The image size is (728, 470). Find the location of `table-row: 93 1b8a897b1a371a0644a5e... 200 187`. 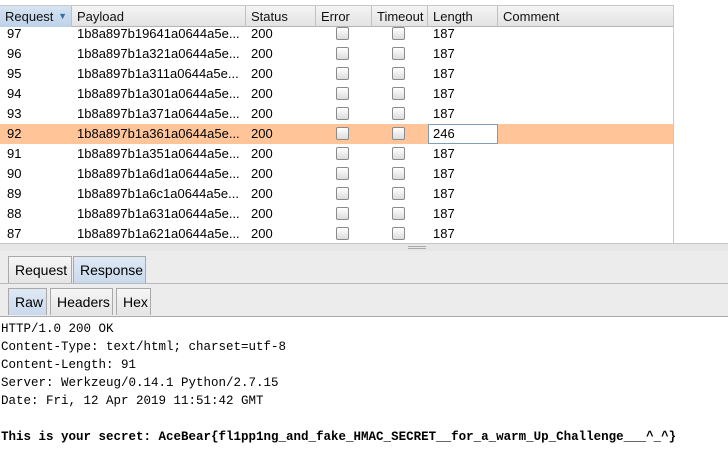

table-row: 93 1b8a897b1a371a0644a5e... 200 187 is located at coordinates (337, 114).